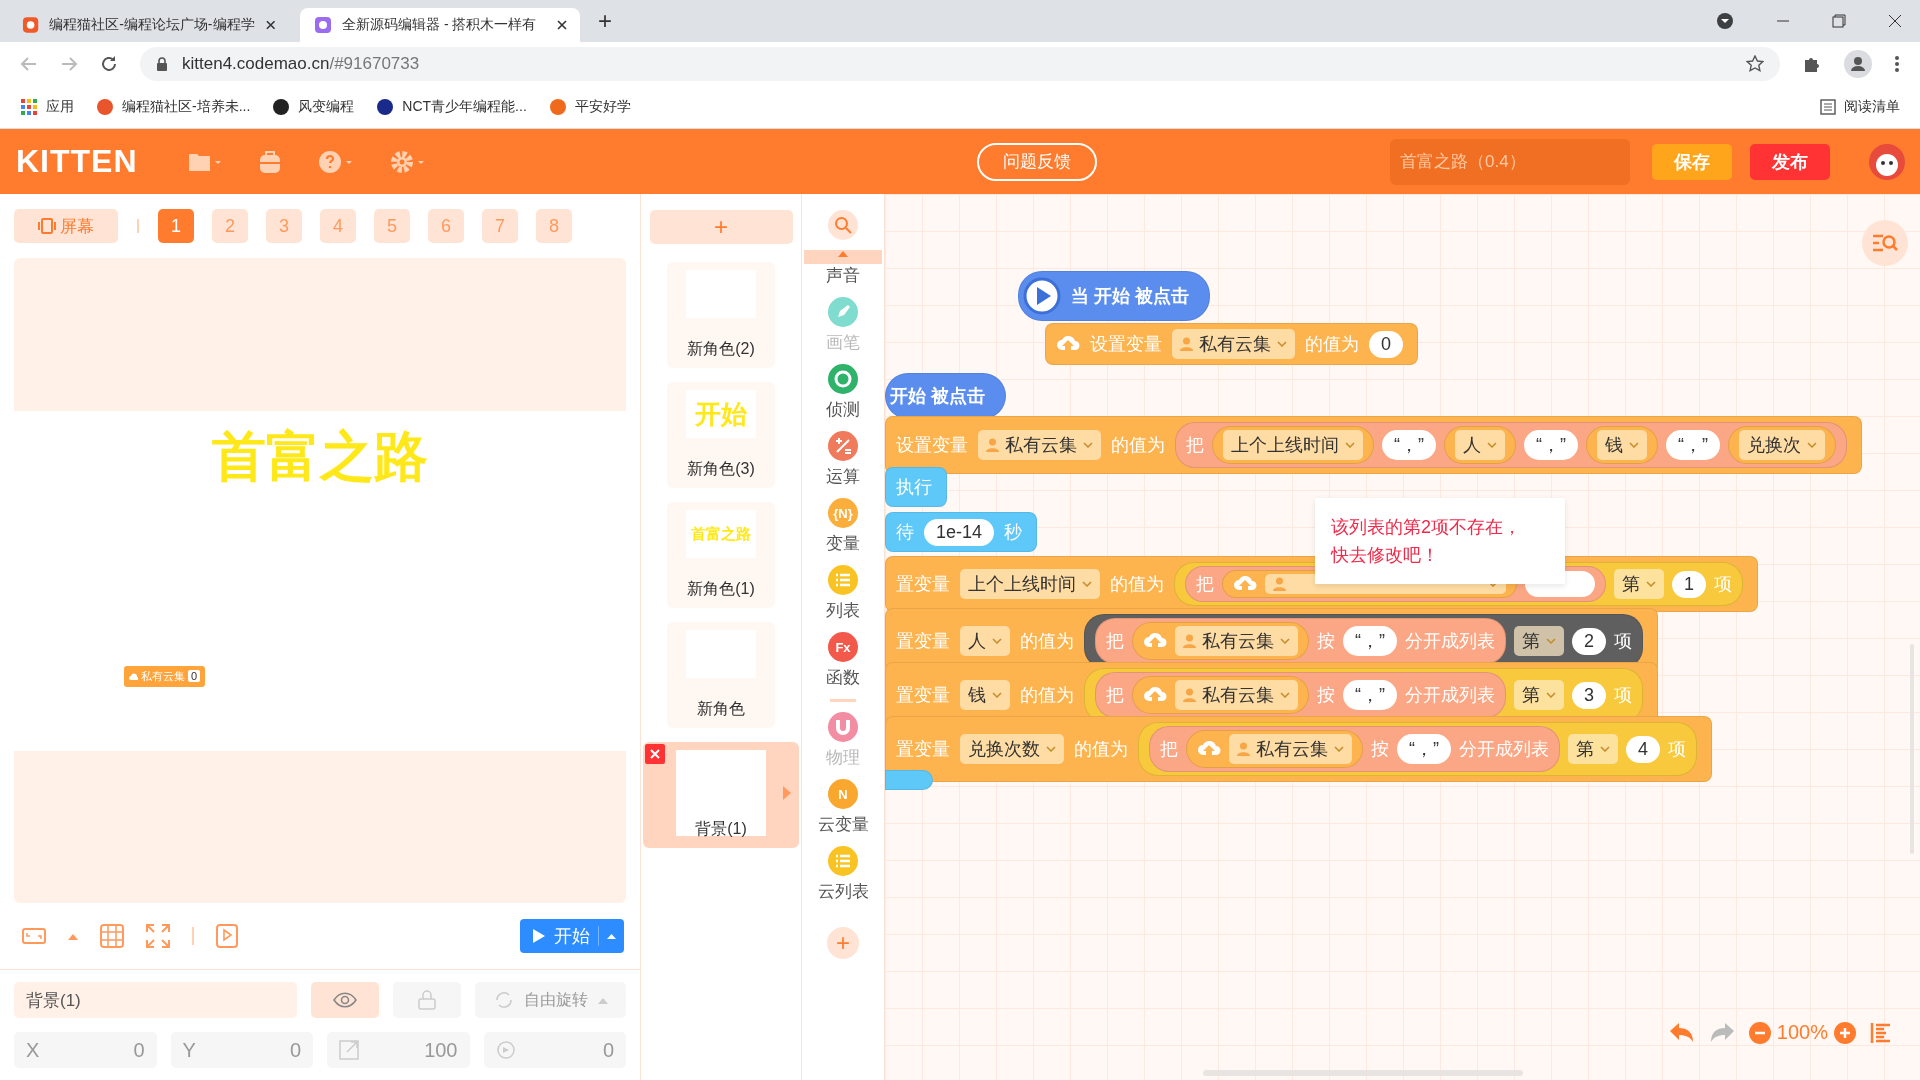  What do you see at coordinates (109, 64) in the screenshot?
I see `reload-icon` at bounding box center [109, 64].